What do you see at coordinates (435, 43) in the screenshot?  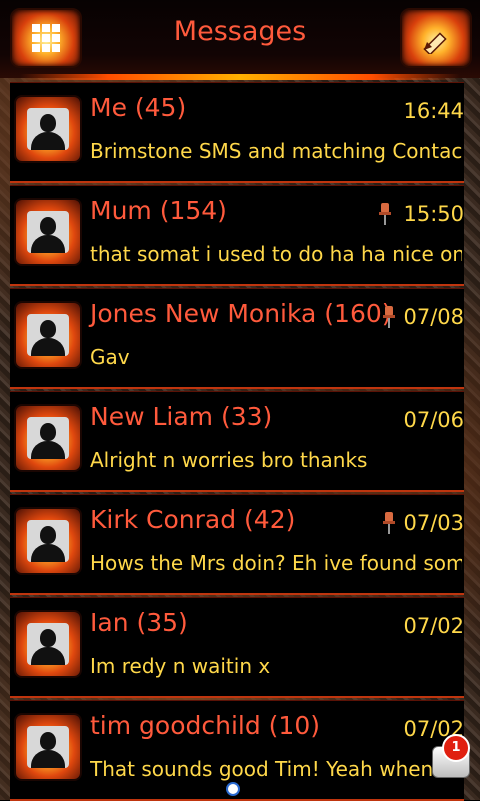 I see `pencil-icon` at bounding box center [435, 43].